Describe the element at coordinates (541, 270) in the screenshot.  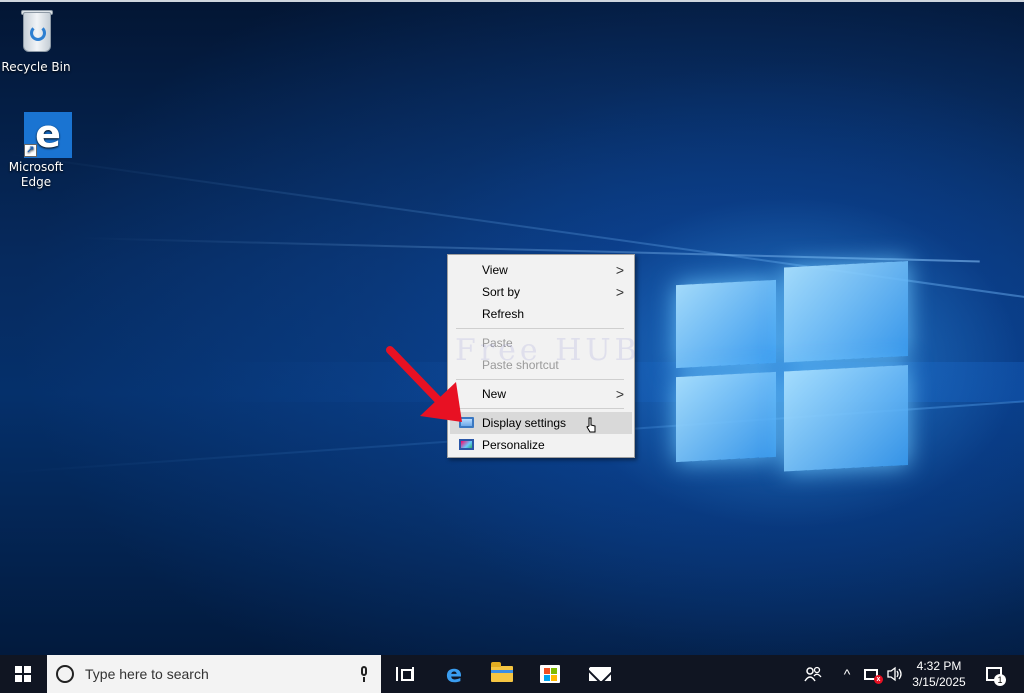
I see `menu-item-view: View >` at that location.